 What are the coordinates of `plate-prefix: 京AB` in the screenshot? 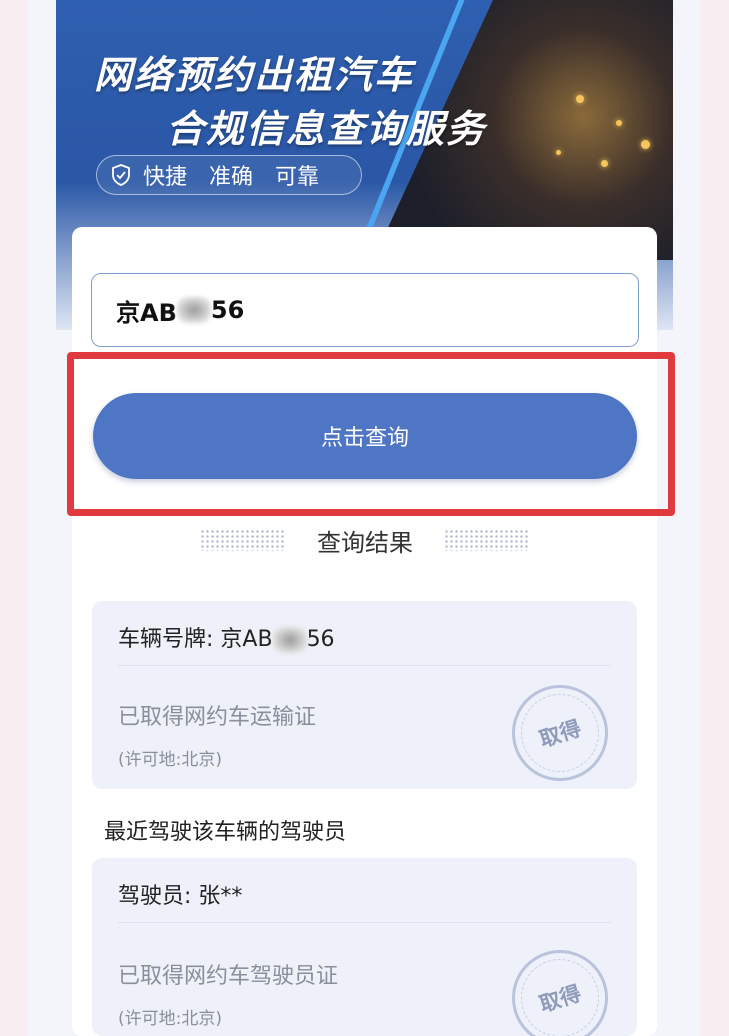 It's located at (146, 312).